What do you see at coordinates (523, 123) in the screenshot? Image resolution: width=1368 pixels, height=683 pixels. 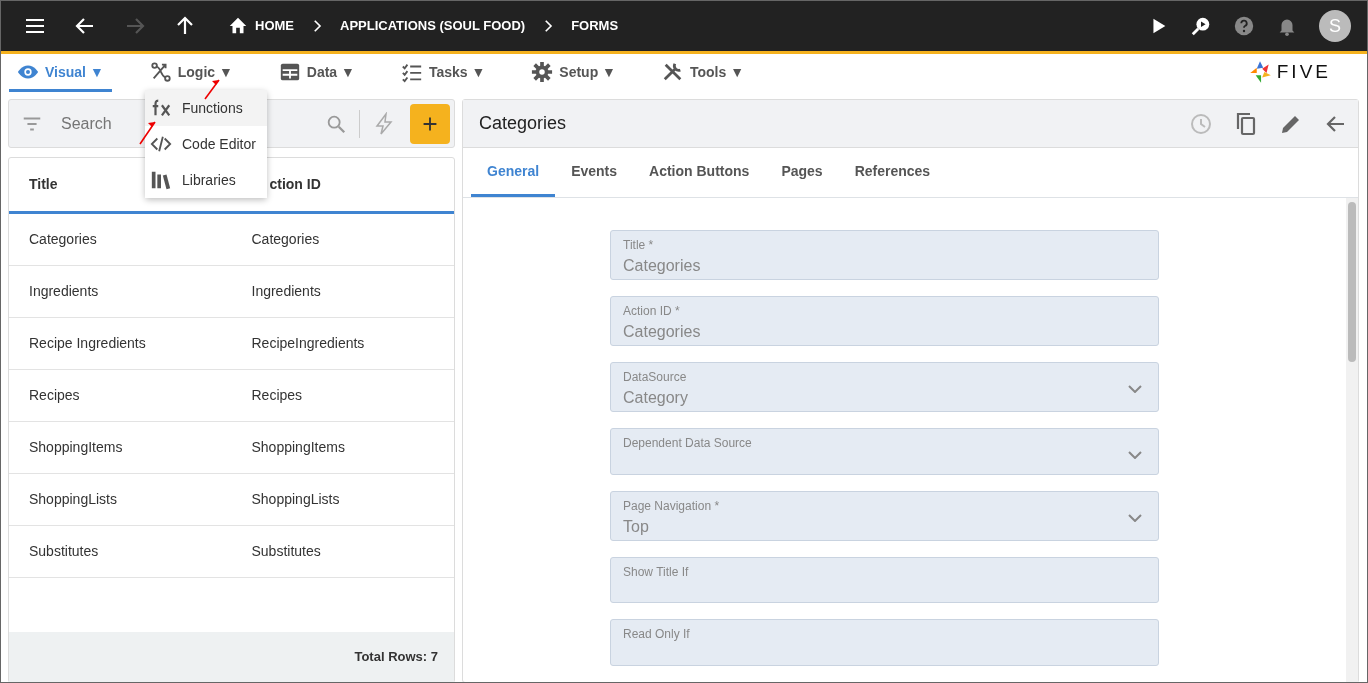 I see `panel-title: Categories` at bounding box center [523, 123].